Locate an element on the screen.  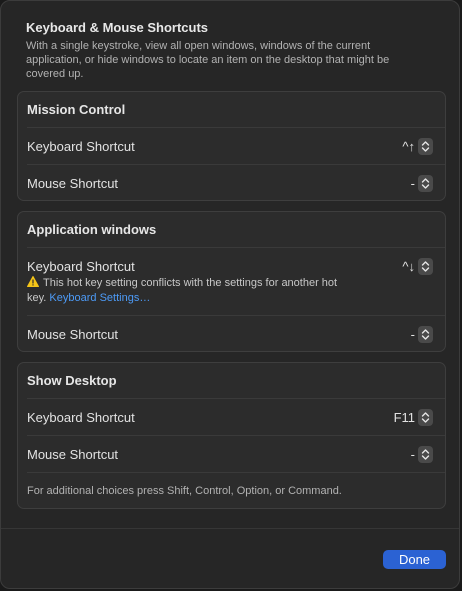
done-button: Done is located at coordinates (414, 559).